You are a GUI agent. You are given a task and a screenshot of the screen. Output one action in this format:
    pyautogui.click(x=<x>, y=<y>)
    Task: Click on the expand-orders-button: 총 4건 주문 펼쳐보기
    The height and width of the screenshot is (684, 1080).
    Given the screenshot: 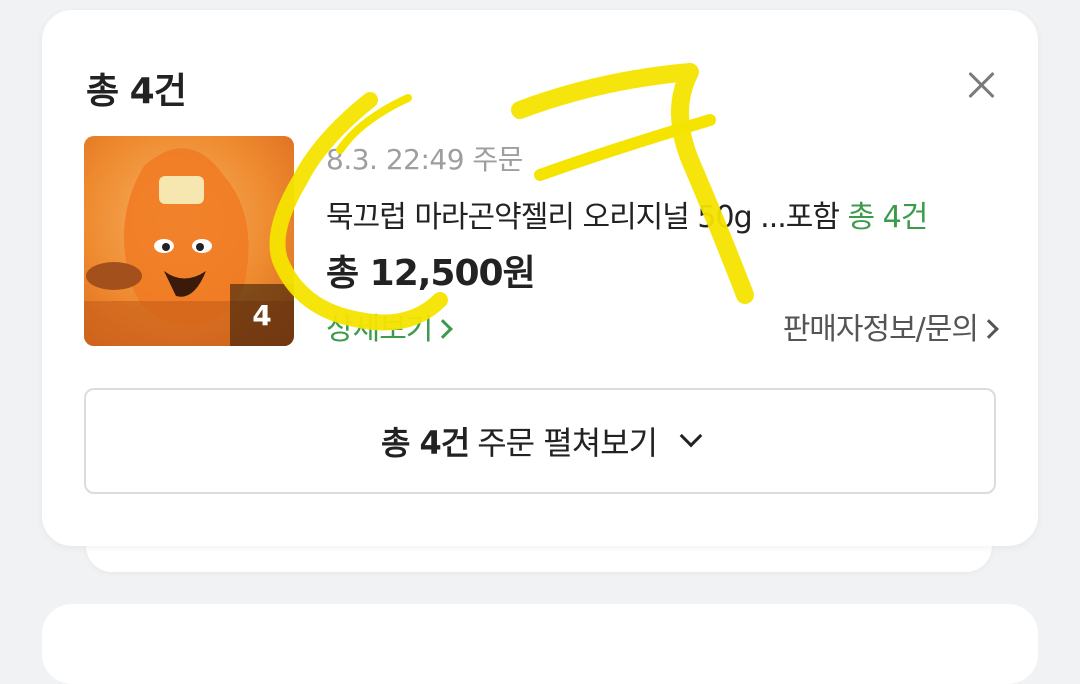 What is the action you would take?
    pyautogui.click(x=540, y=441)
    